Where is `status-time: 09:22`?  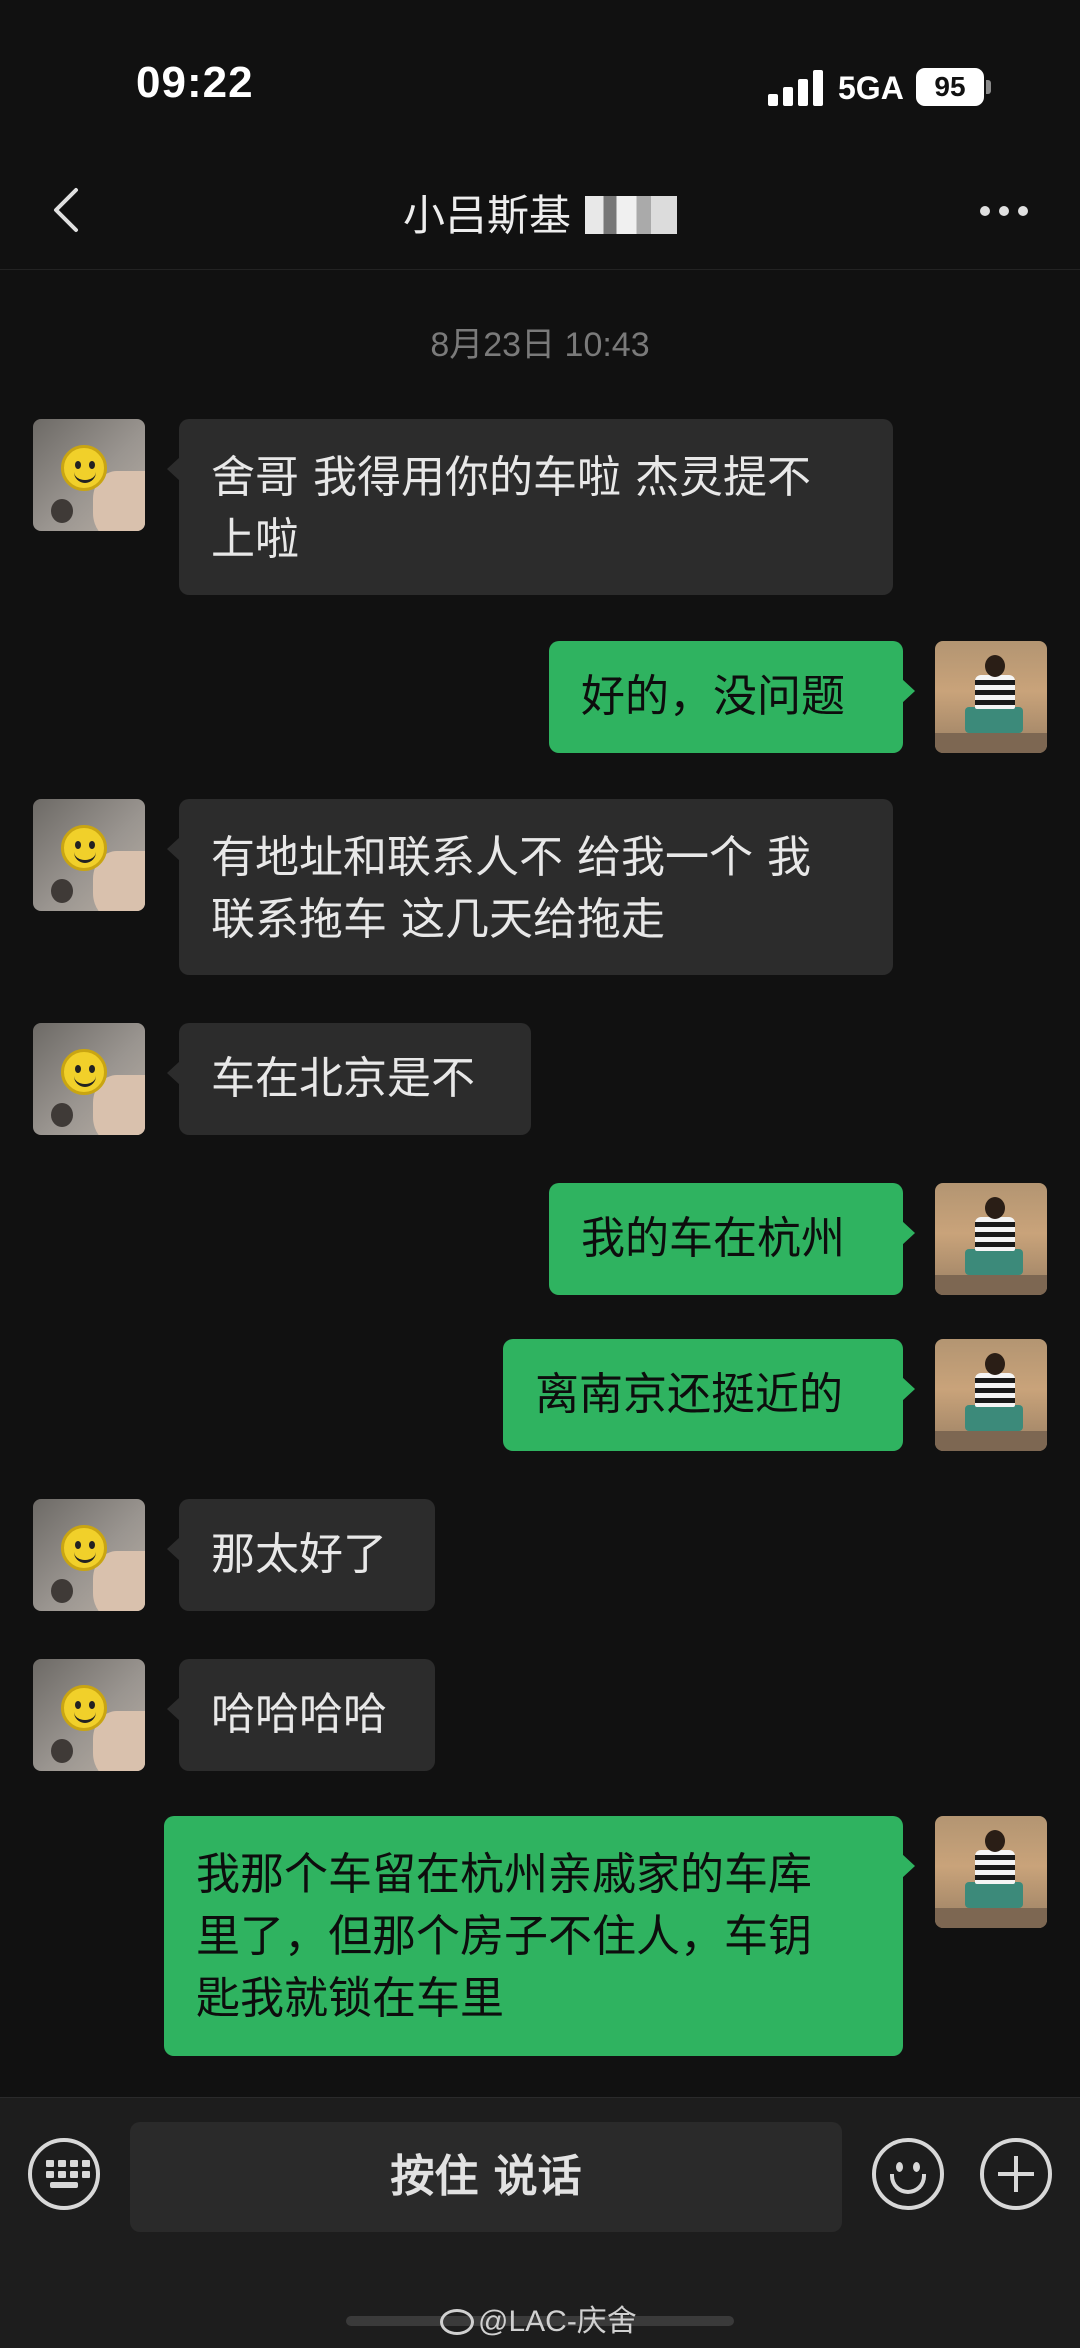 status-time: 09:22 is located at coordinates (195, 82).